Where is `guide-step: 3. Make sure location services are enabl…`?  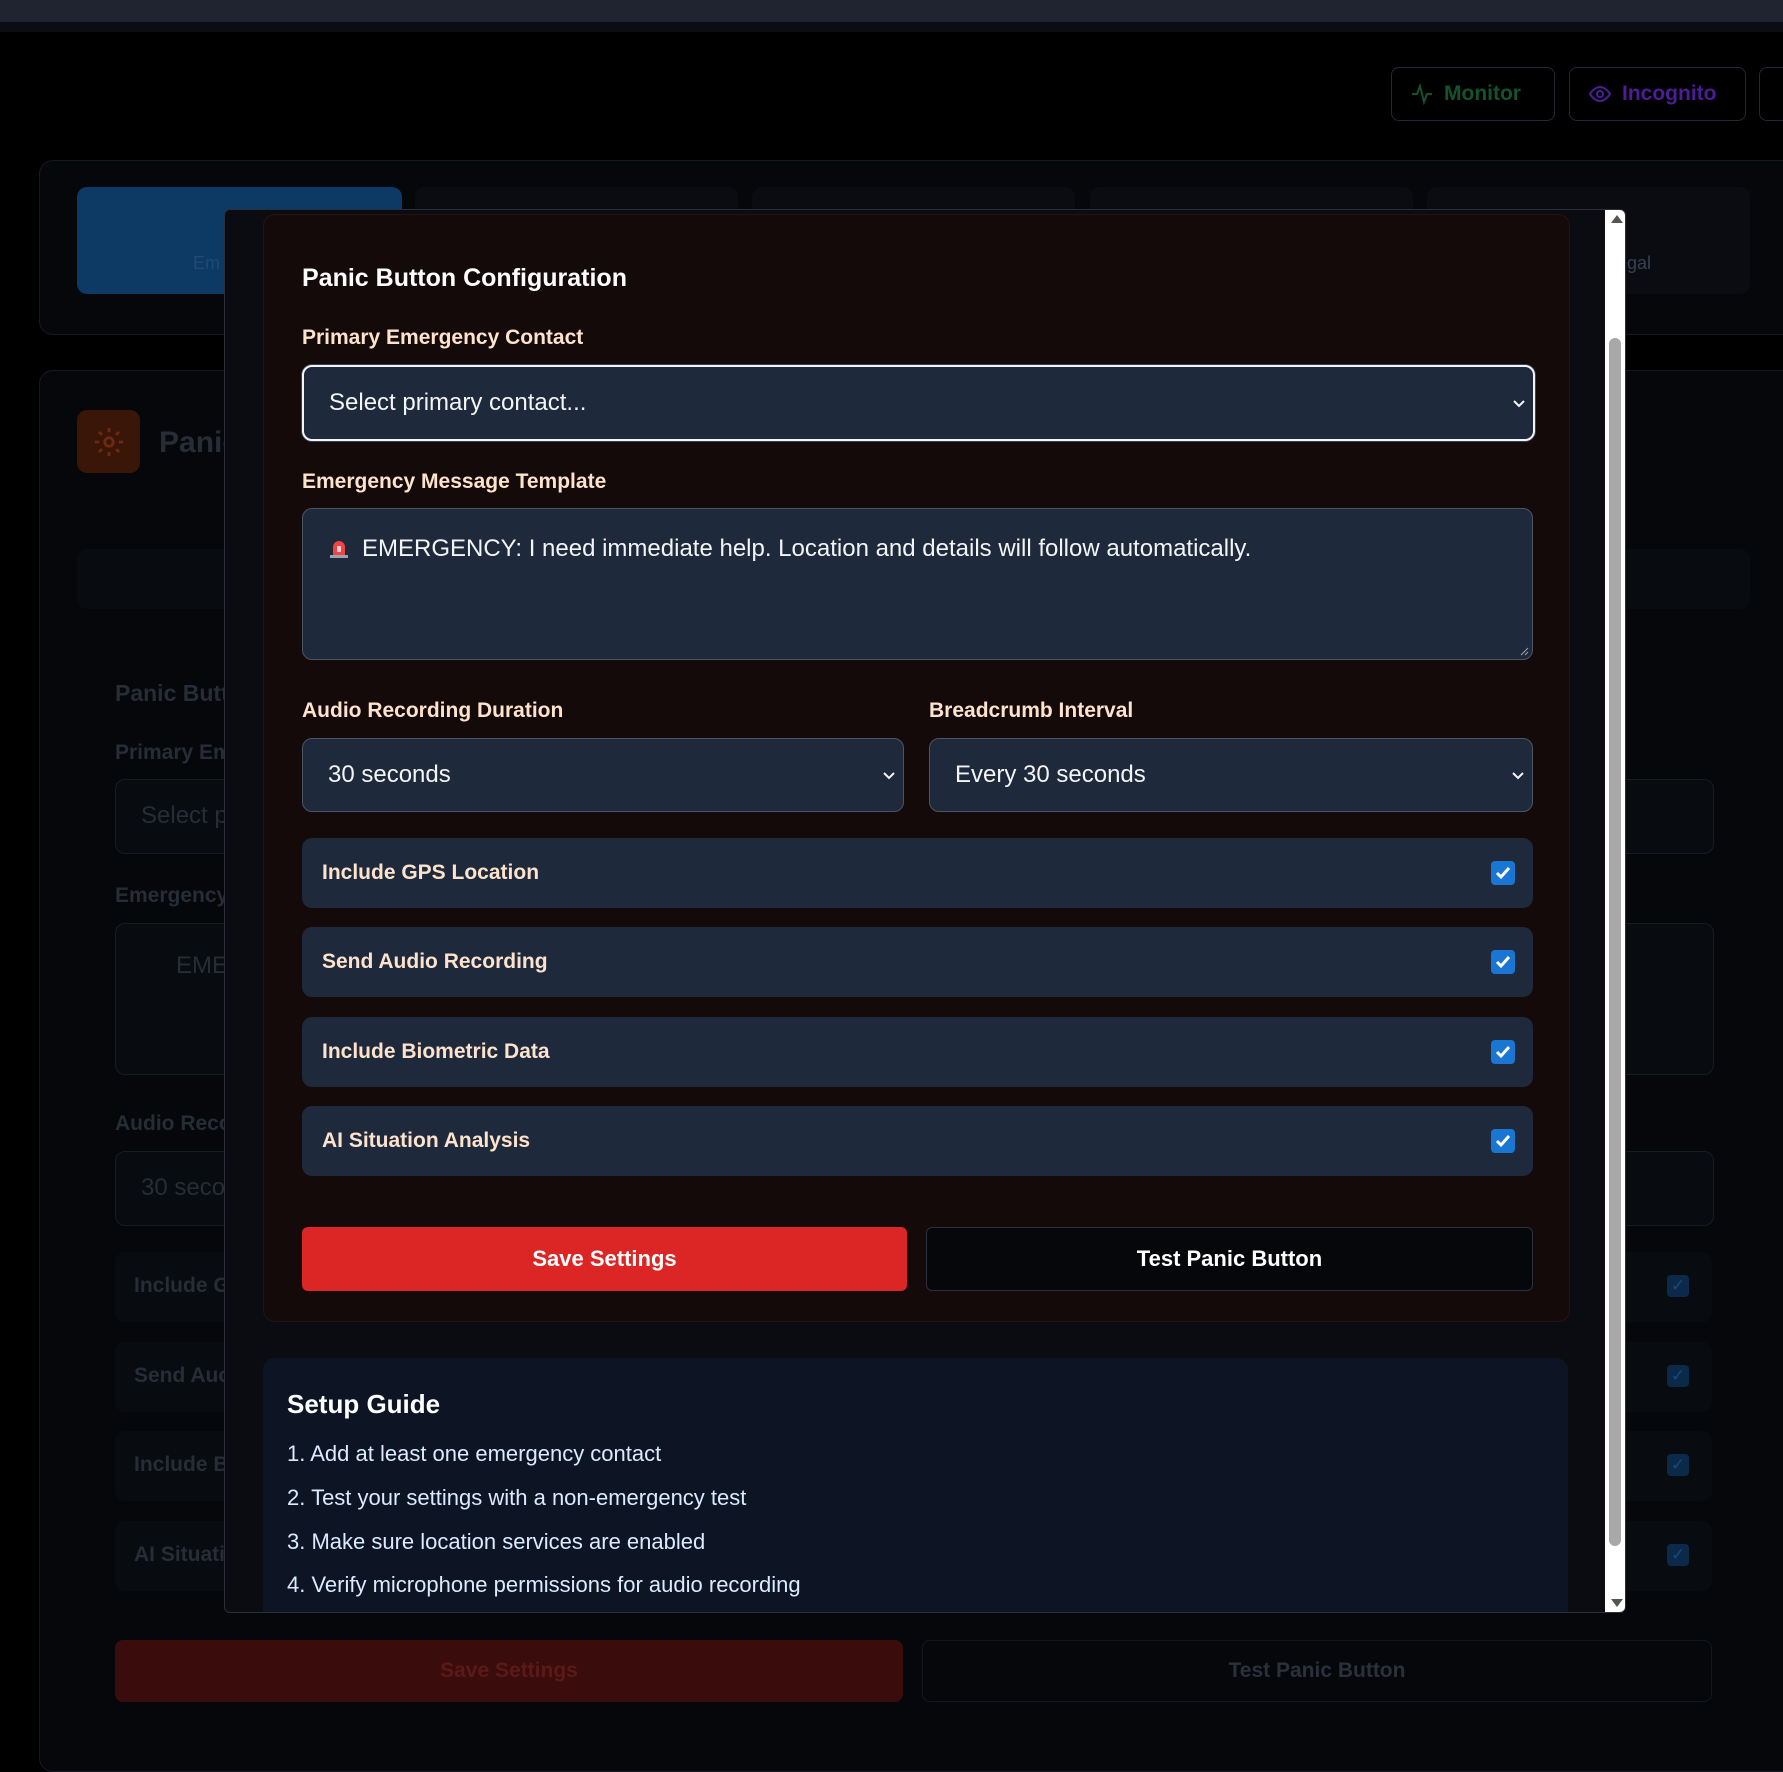 guide-step: 3. Make sure location services are enabl… is located at coordinates (496, 1541).